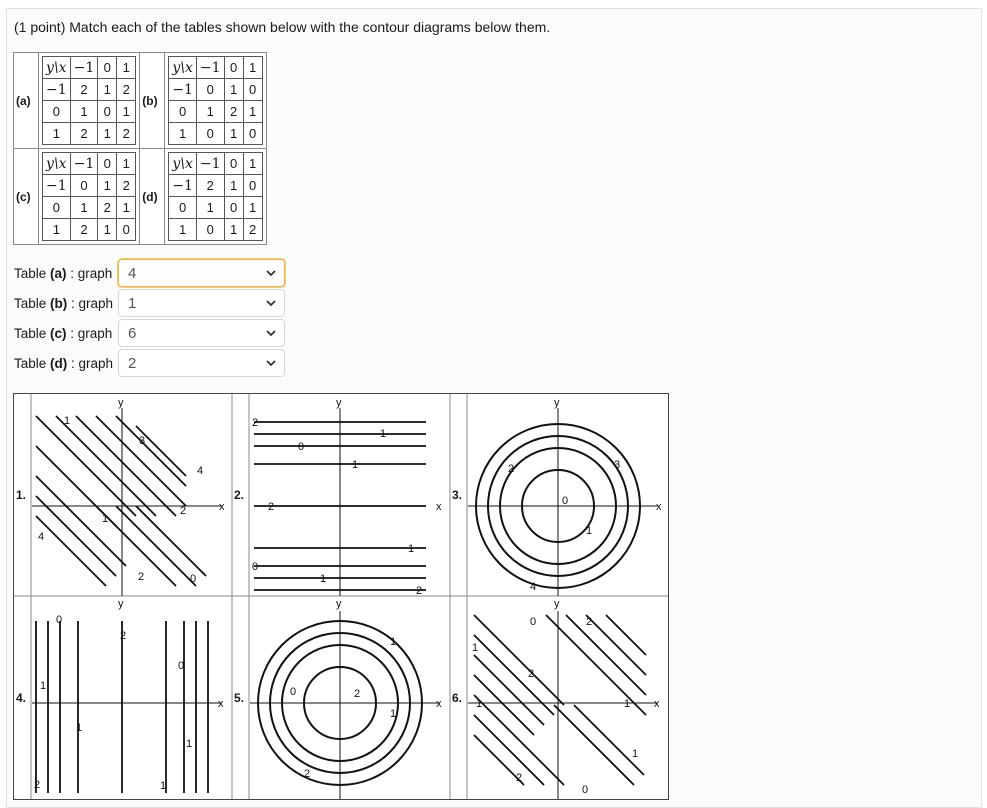 The height and width of the screenshot is (808, 987). What do you see at coordinates (26, 100) in the screenshot?
I see `table-a-label: (a)` at bounding box center [26, 100].